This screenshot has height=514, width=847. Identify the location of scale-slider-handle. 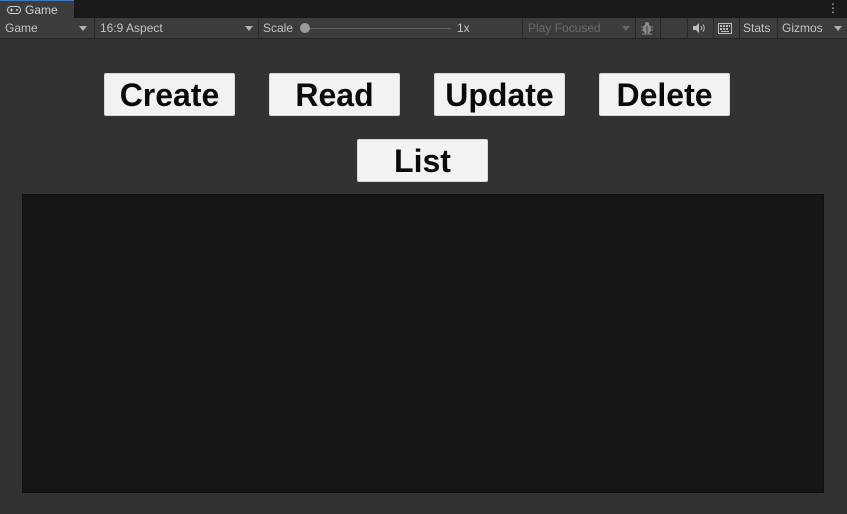
(305, 28).